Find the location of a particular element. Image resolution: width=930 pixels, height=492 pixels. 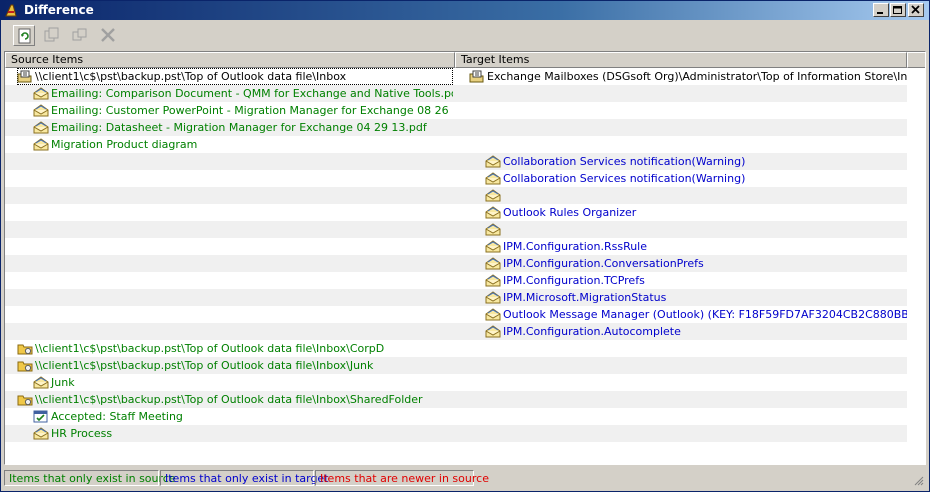

table-row: HR Process is located at coordinates (456, 433).